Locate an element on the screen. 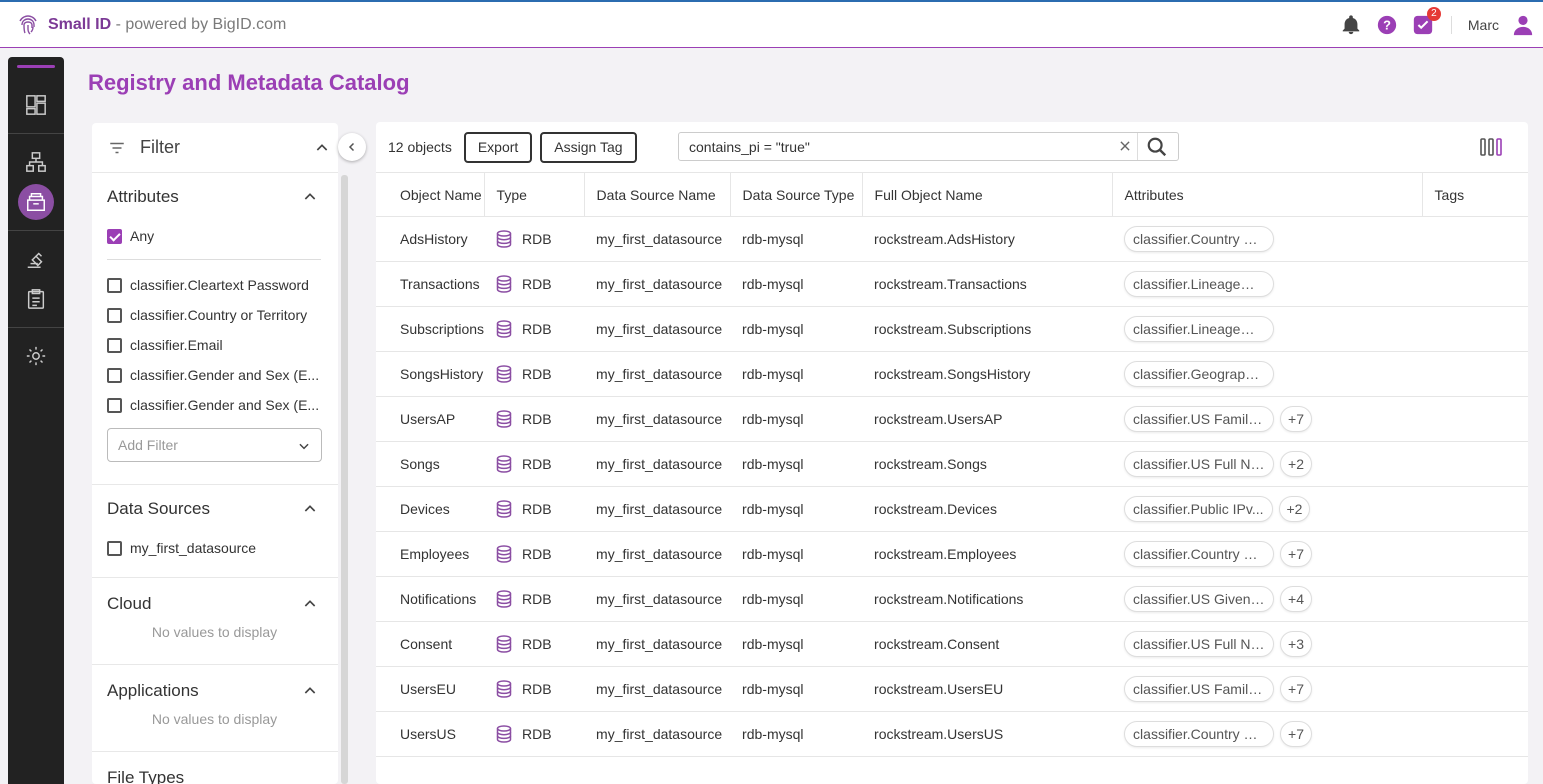 This screenshot has height=784, width=1543. applications-title: Applications is located at coordinates (214, 691).